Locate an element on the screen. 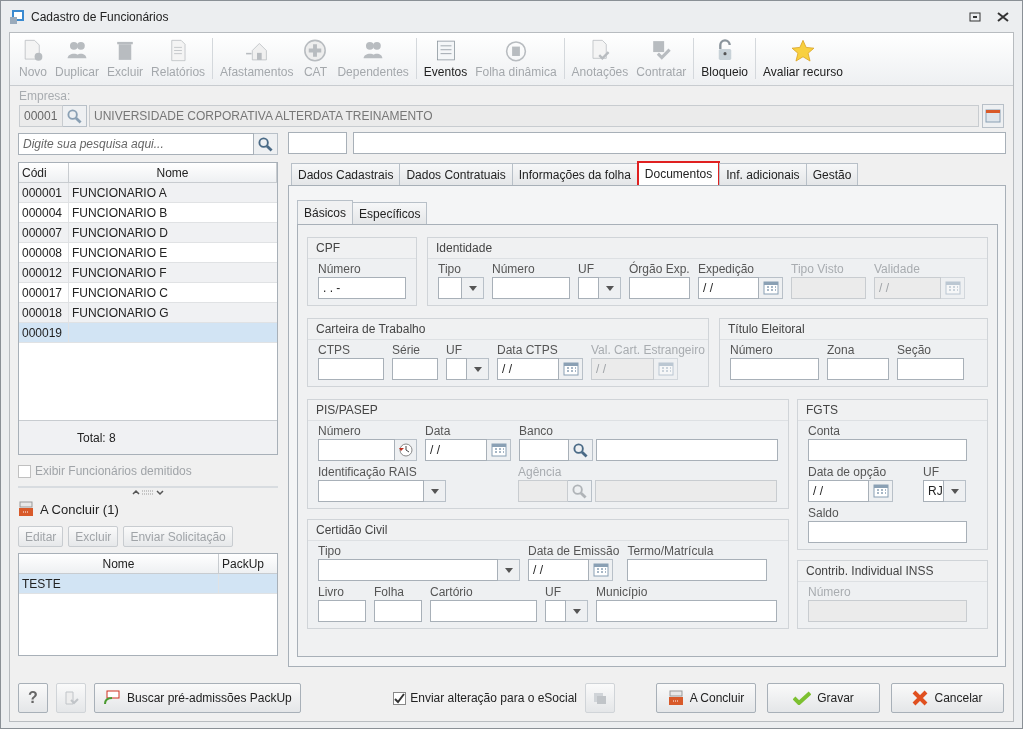  table-cell-text: FUNCIONARIO B is located at coordinates (120, 213).